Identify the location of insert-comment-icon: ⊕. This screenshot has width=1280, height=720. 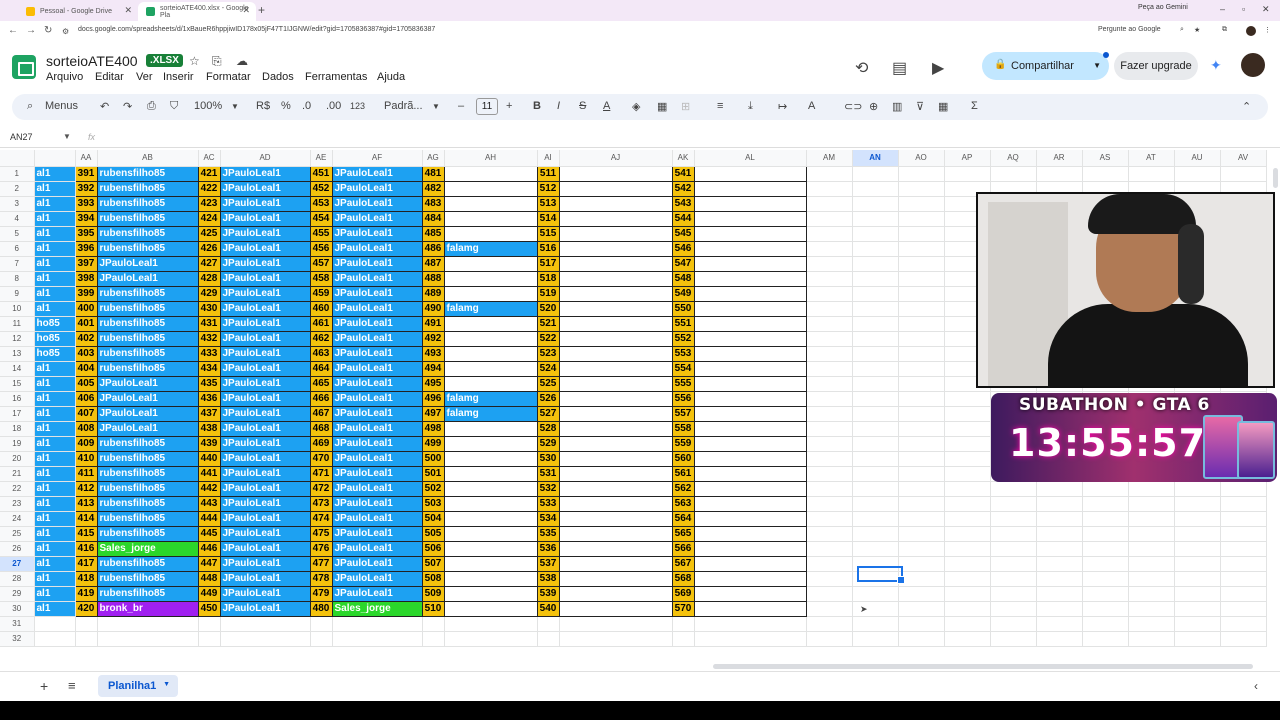
(873, 106).